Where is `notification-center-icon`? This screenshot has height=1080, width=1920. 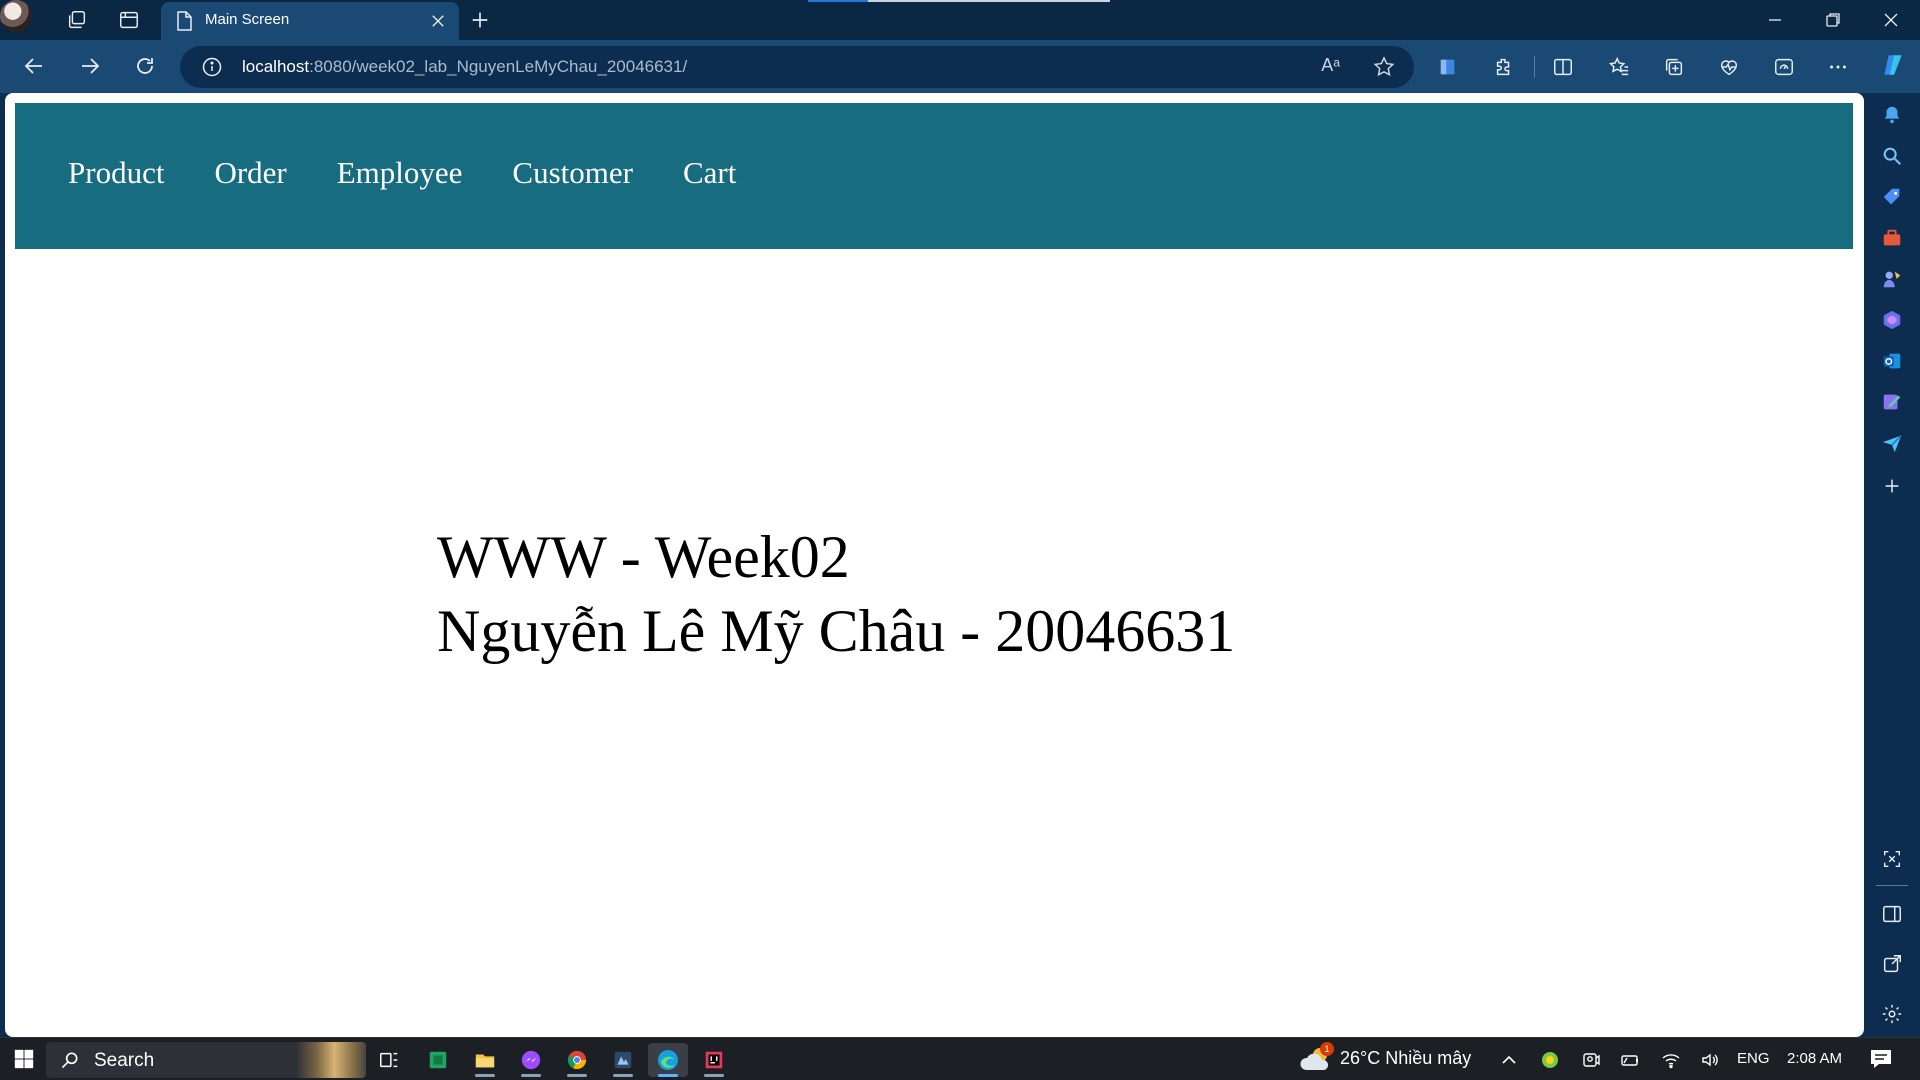
notification-center-icon is located at coordinates (1881, 1059).